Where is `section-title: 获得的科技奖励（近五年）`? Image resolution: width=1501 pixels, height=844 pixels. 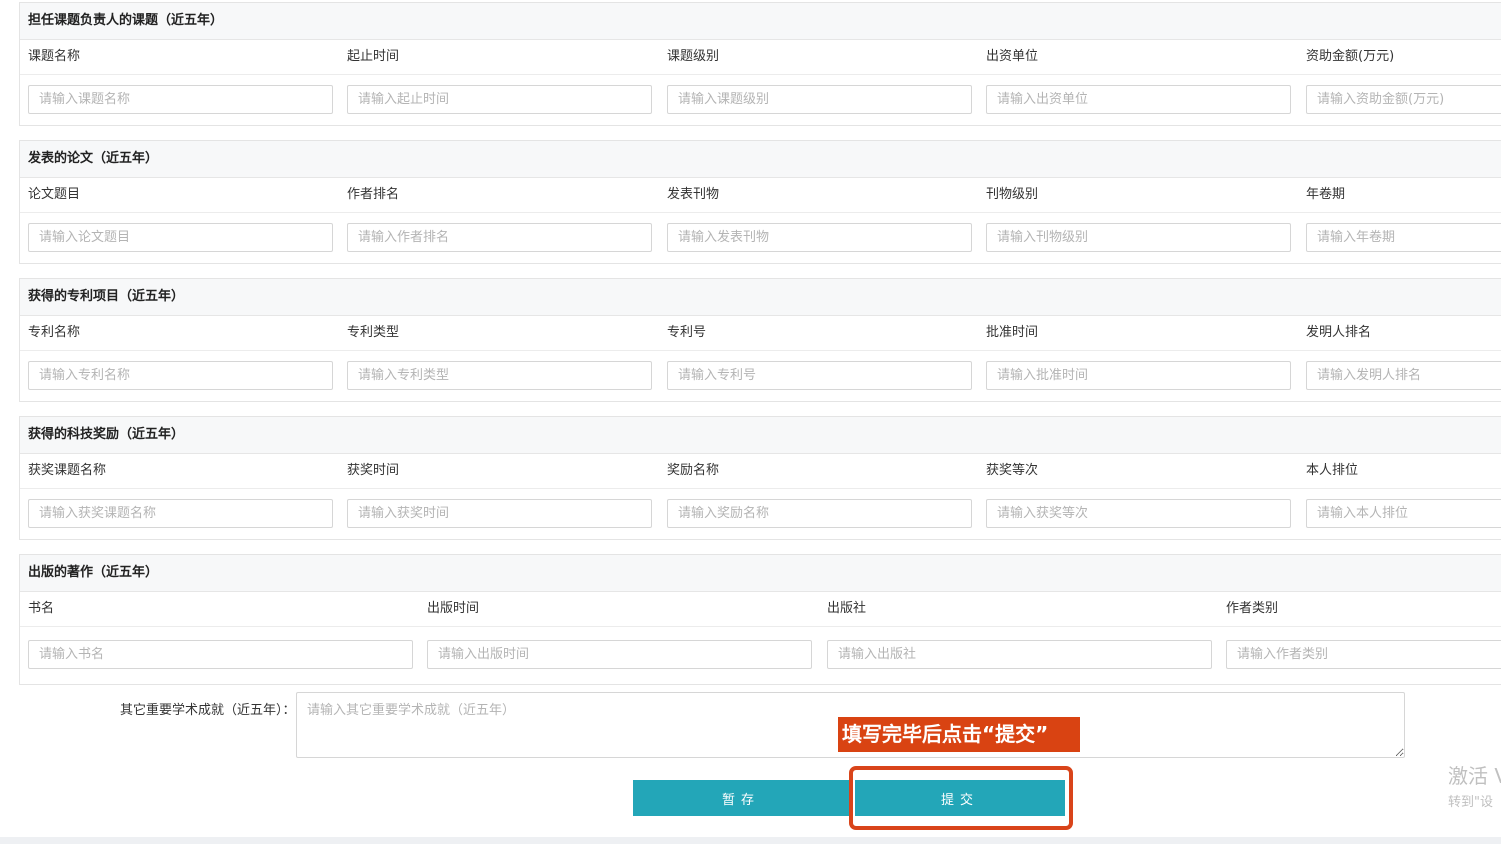
section-title: 获得的科技奖励（近五年） is located at coordinates (760, 435).